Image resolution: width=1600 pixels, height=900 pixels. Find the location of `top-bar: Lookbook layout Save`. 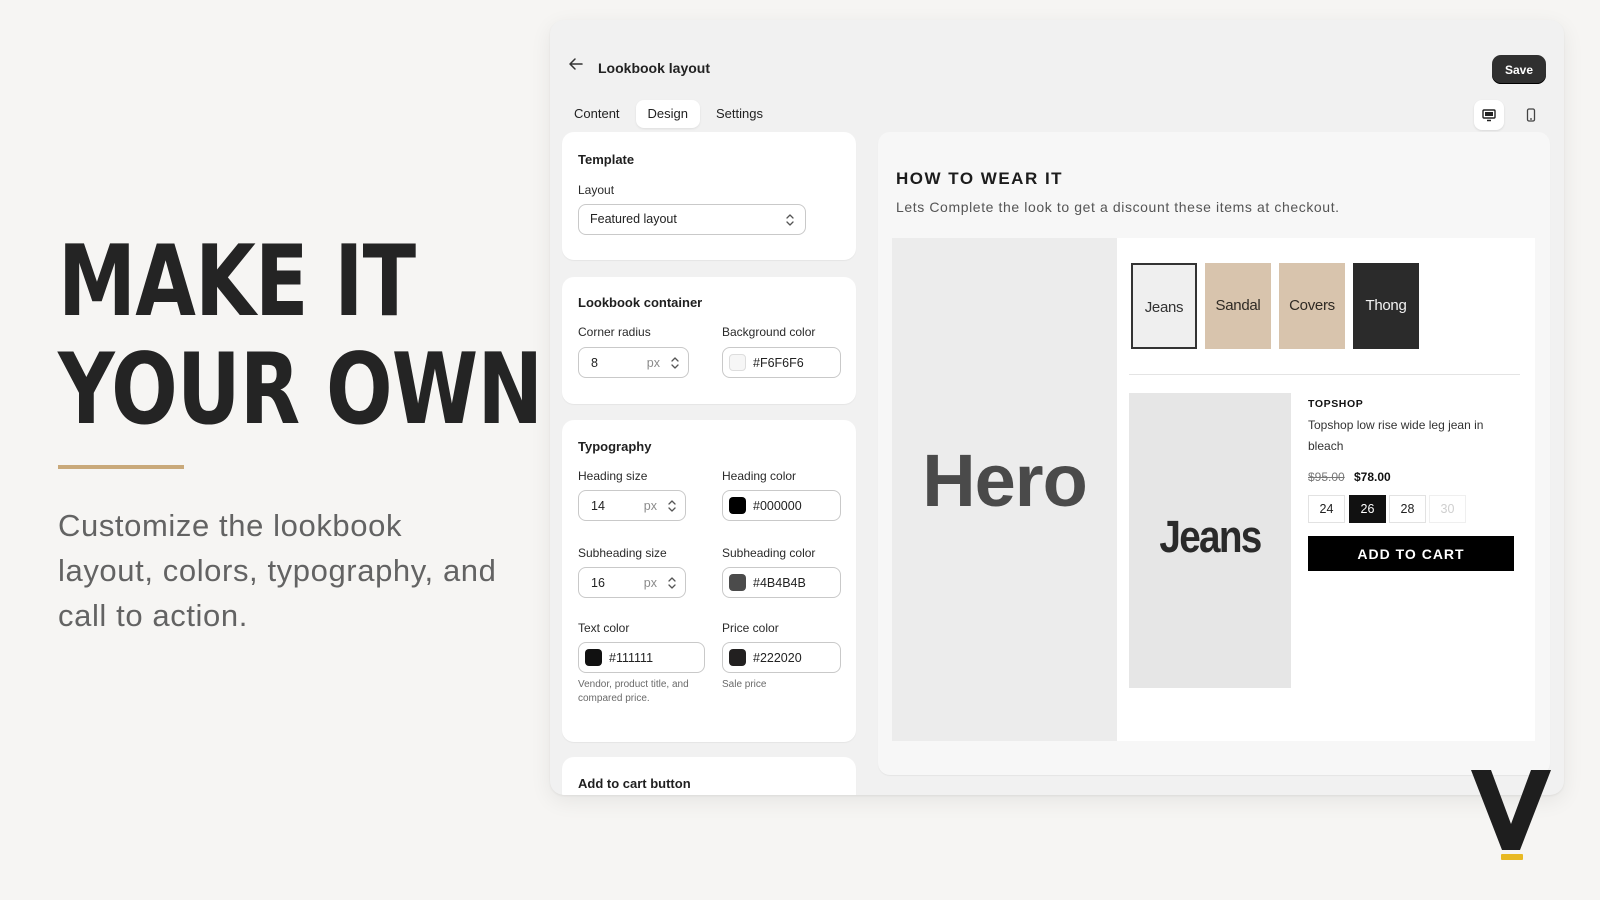

top-bar: Lookbook layout Save is located at coordinates (1057, 52).